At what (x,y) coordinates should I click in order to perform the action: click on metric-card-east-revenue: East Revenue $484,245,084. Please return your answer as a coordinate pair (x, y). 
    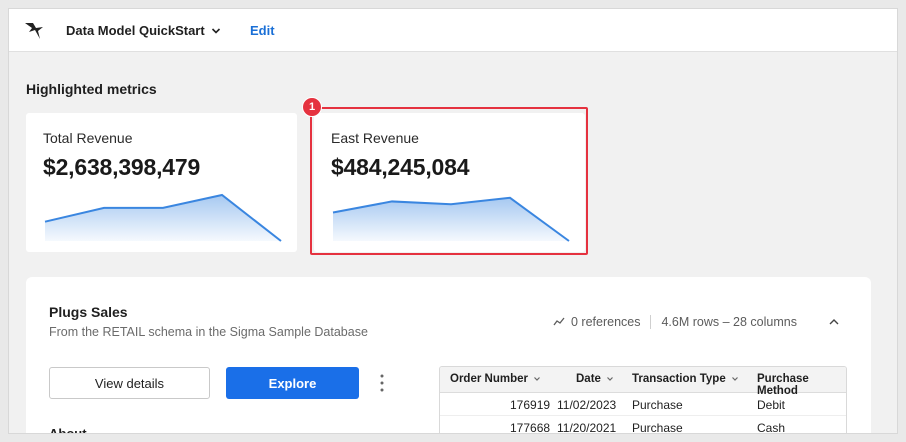
    Looking at the image, I should click on (449, 182).